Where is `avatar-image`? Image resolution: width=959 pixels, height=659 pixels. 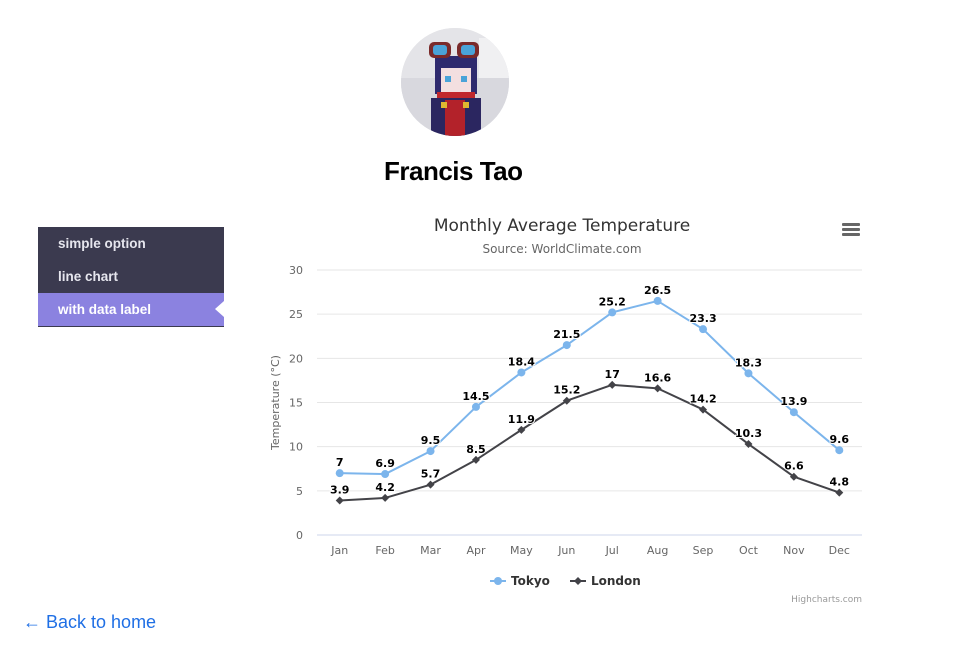 avatar-image is located at coordinates (455, 82).